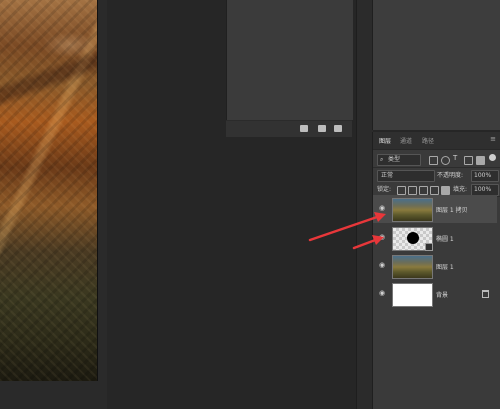 This screenshot has height=409, width=500. What do you see at coordinates (347, 231) in the screenshot?
I see `annotation-arrows` at bounding box center [347, 231].